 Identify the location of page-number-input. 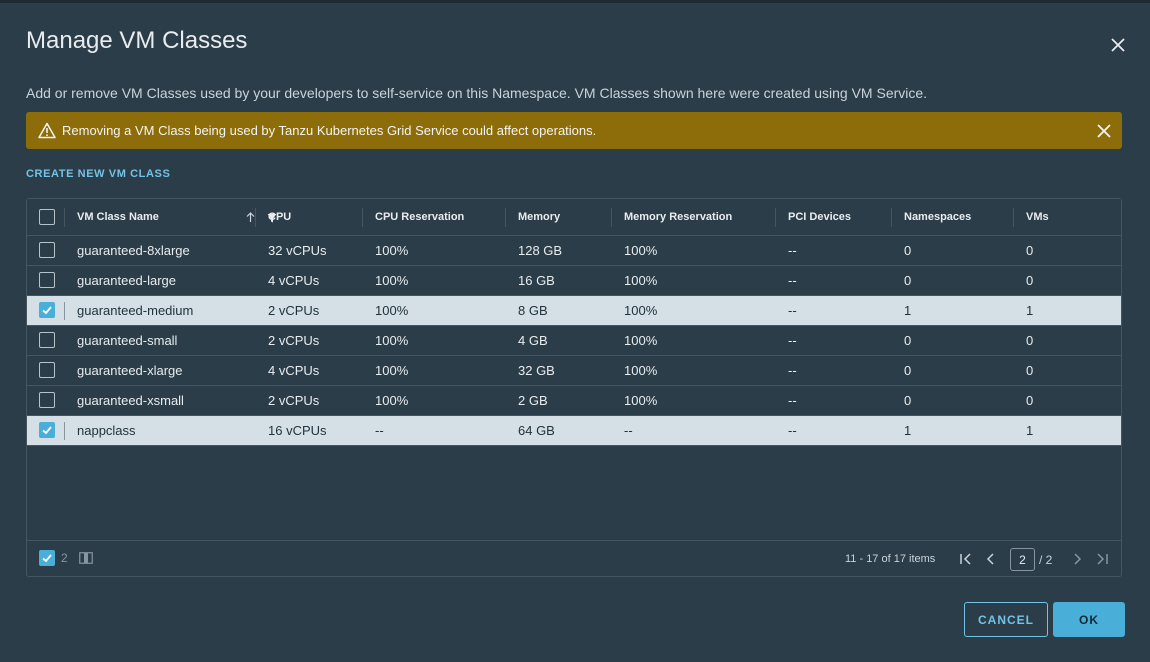
(1022, 559).